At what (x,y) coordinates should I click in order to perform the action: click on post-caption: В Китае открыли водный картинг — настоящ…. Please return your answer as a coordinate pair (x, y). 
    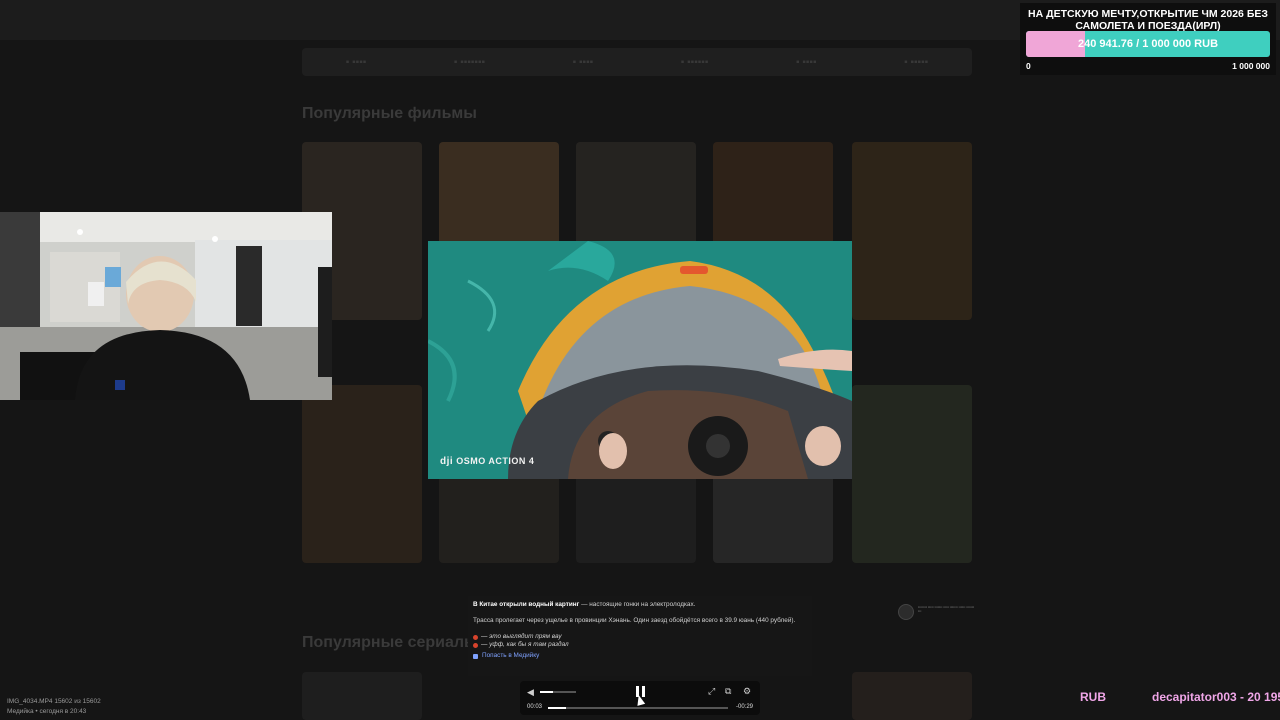
    Looking at the image, I should click on (640, 636).